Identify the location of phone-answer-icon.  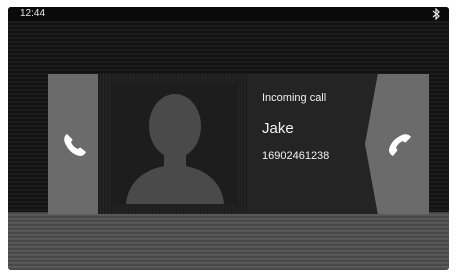
(75, 145).